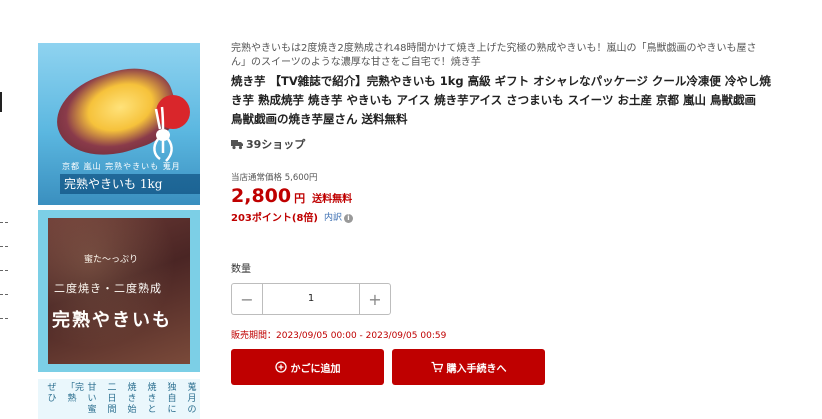 This screenshot has height=419, width=822. What do you see at coordinates (132, 399) in the screenshot?
I see `thumbnail-3-text-col: 焼き始` at bounding box center [132, 399].